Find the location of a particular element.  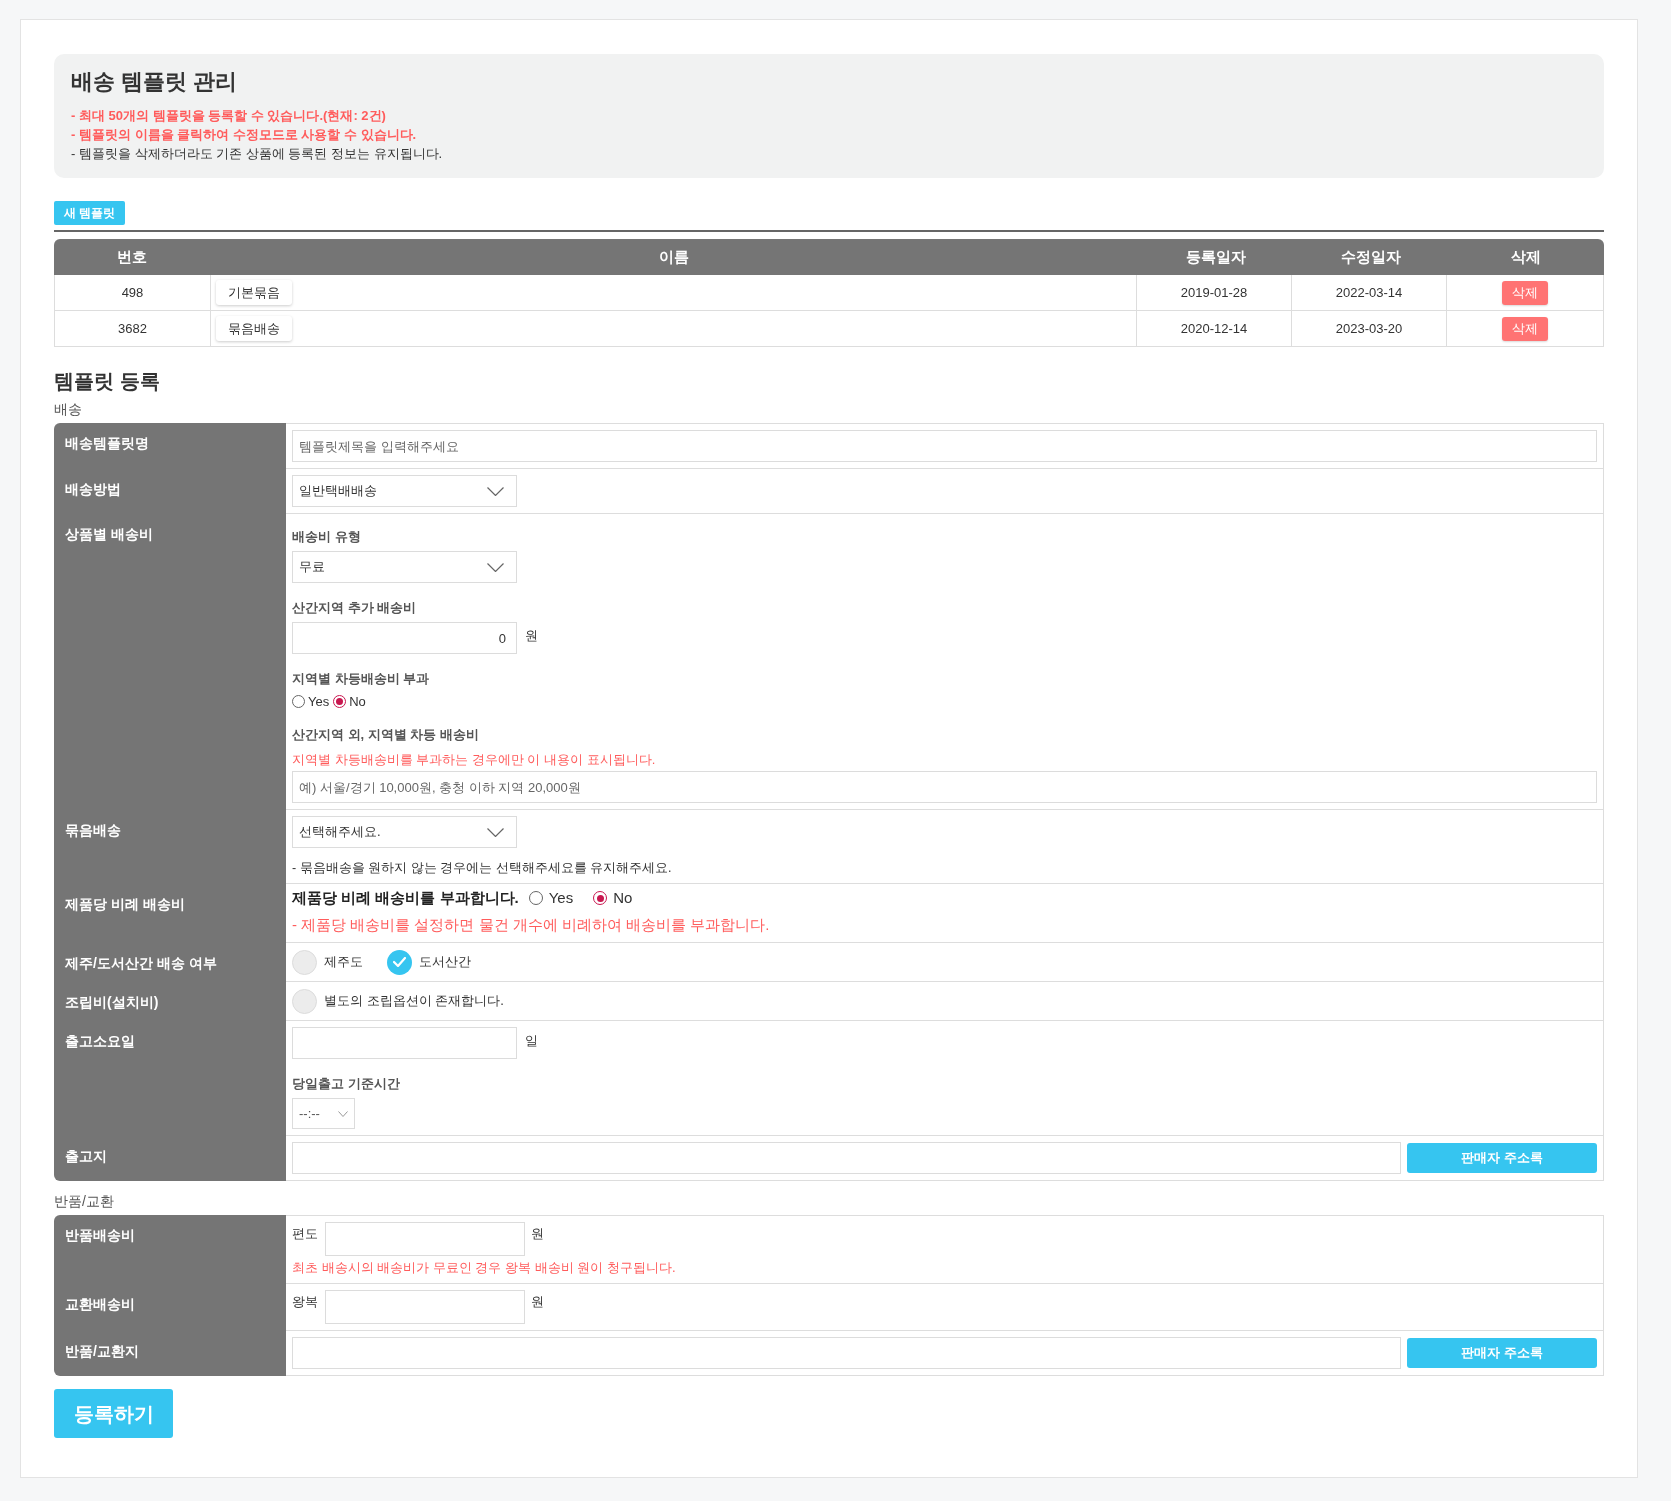

section-title: 템플릿 등록 is located at coordinates (107, 381).